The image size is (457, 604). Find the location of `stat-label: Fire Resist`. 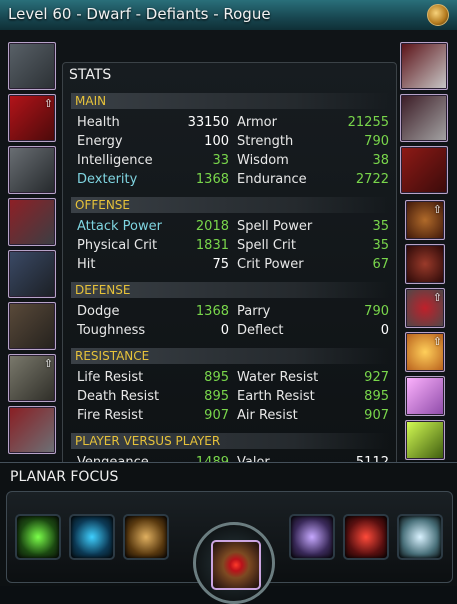

stat-label: Fire Resist is located at coordinates (110, 415).